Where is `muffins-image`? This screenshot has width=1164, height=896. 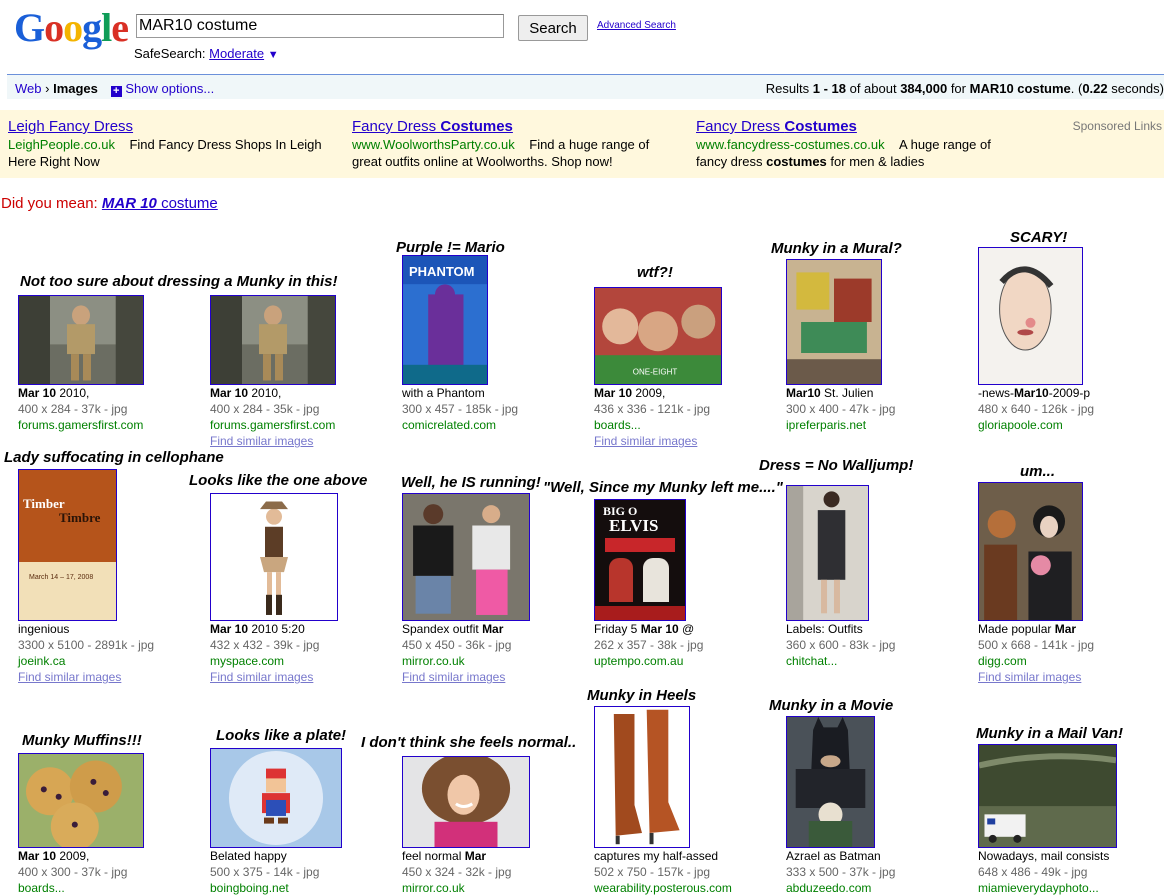
muffins-image is located at coordinates (81, 800).